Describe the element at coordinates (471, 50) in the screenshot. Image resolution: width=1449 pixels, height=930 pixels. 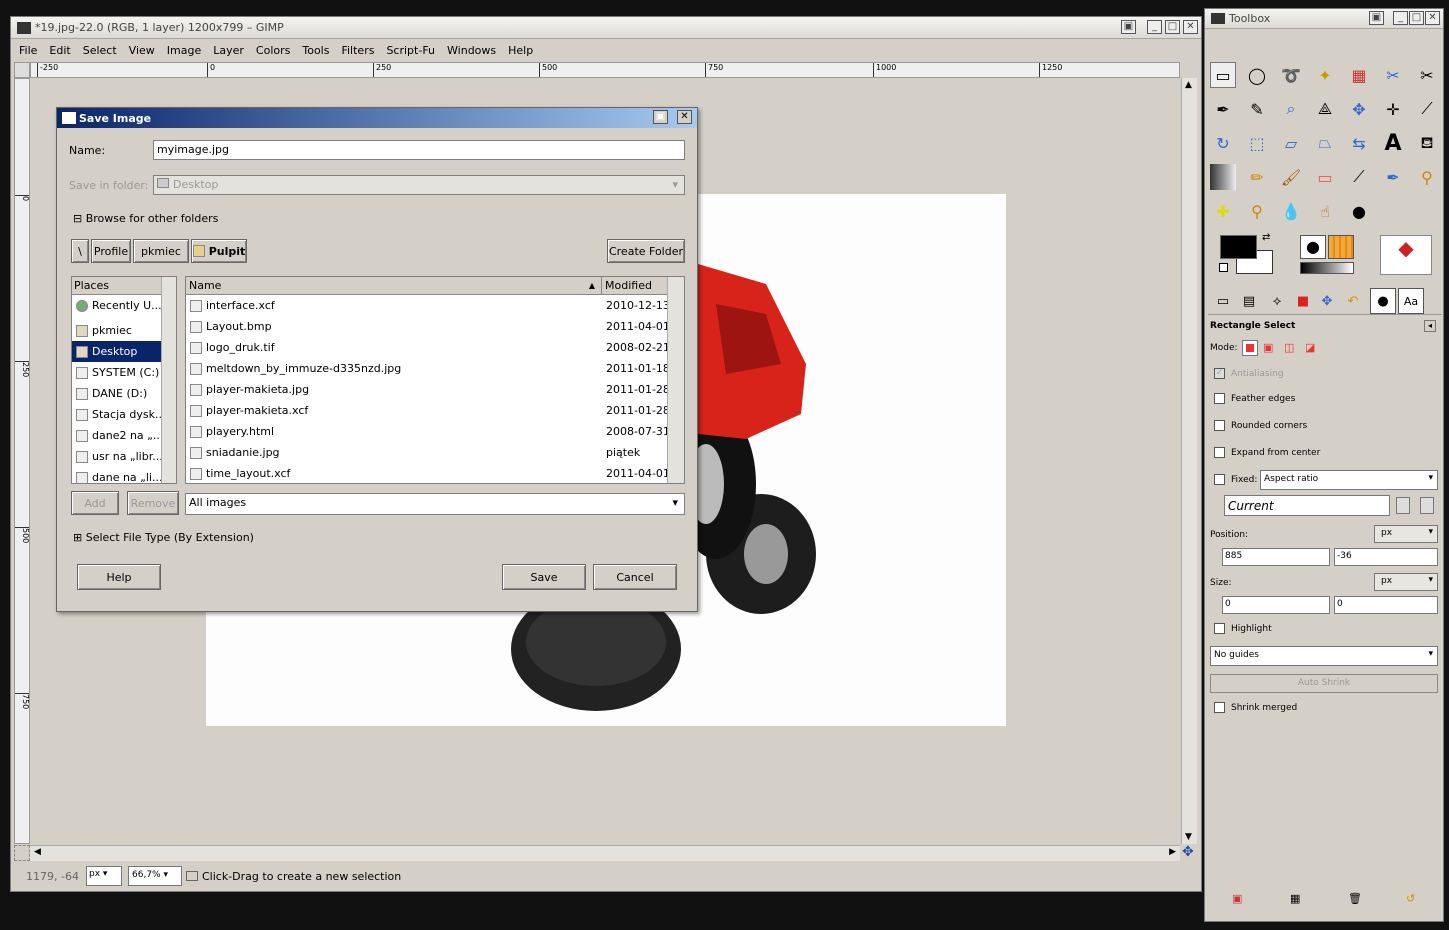
I see `menu-windows: Windows` at that location.